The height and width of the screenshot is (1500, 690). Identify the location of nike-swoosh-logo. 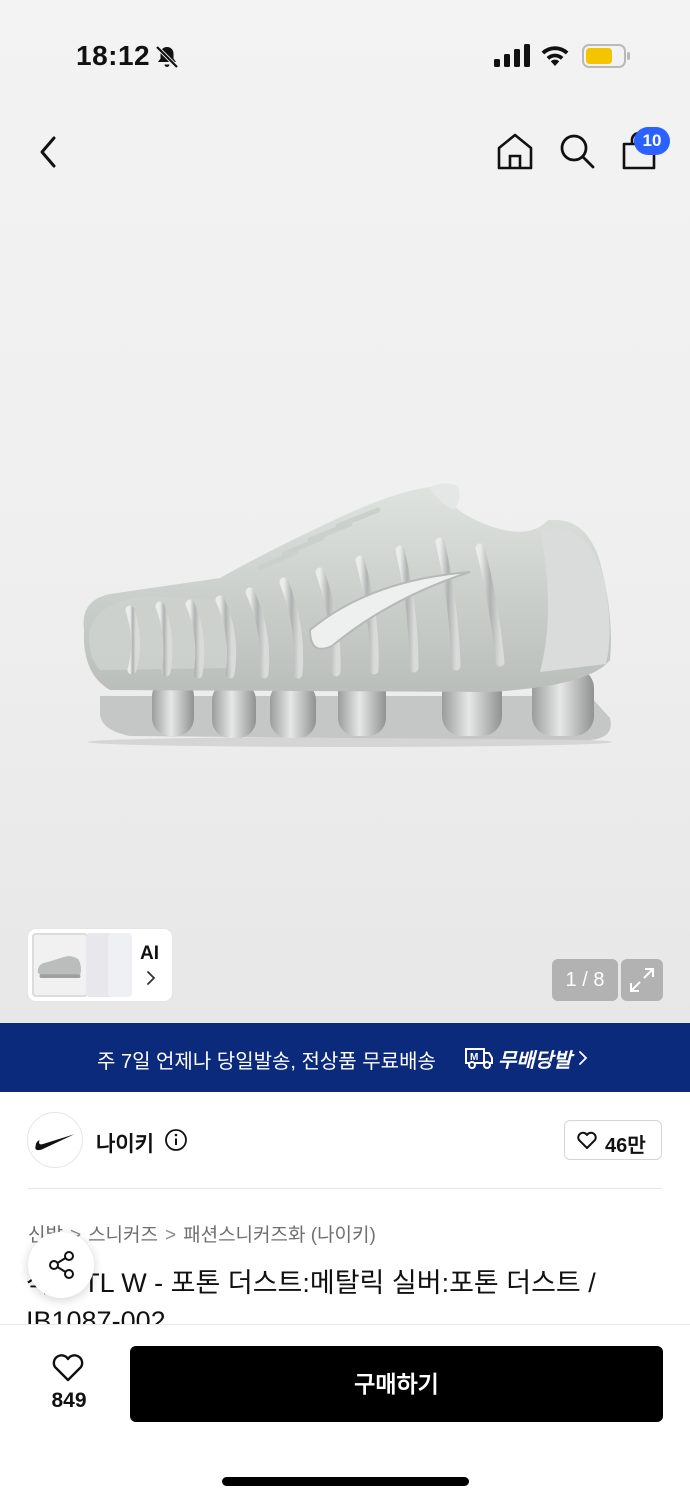
(55, 1142).